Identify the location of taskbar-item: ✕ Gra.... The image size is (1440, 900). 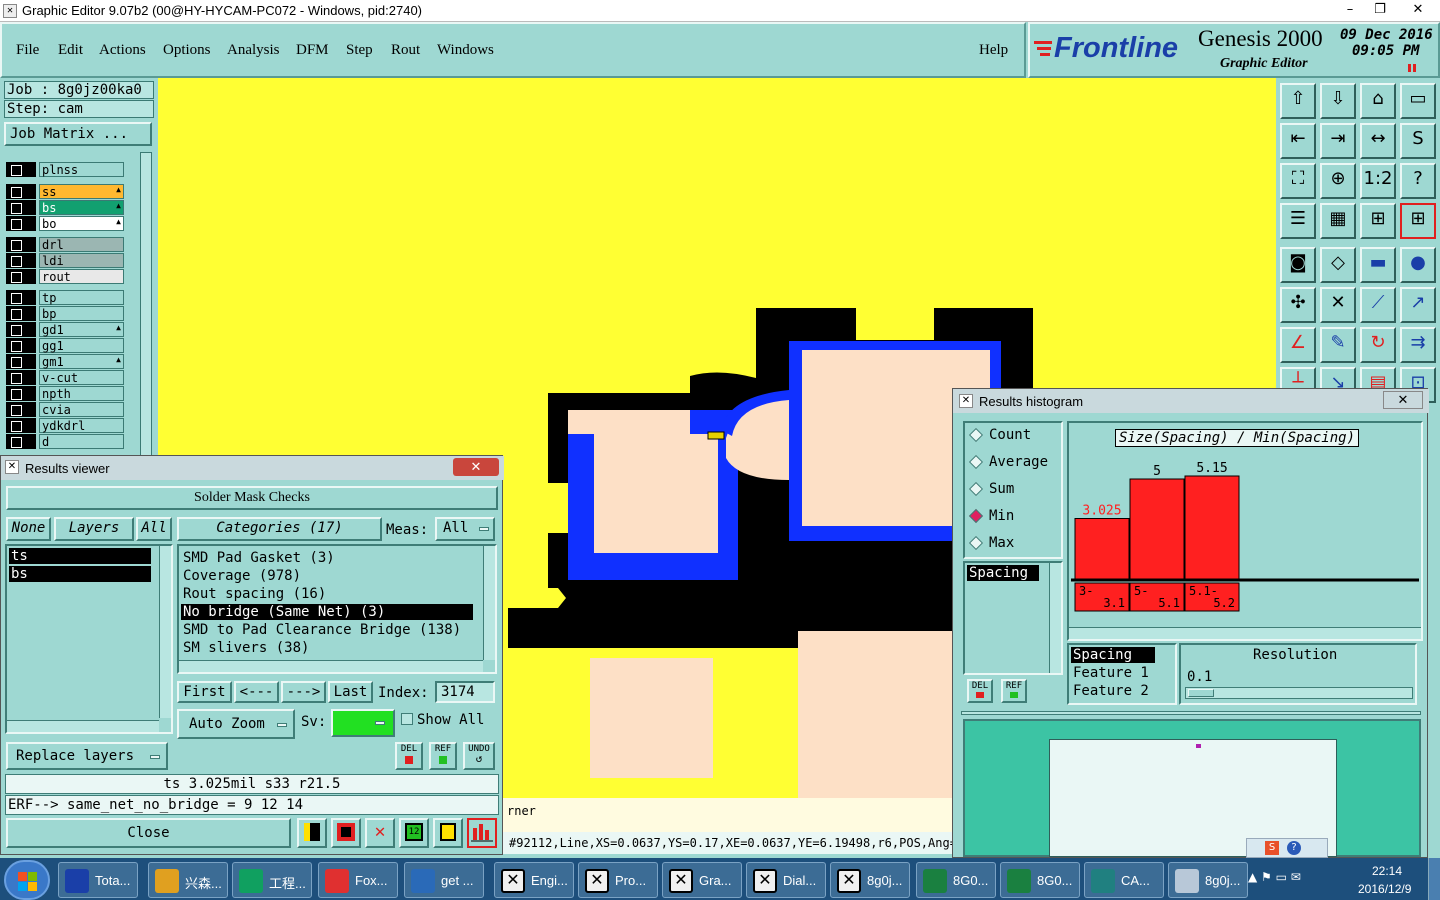
(702, 880).